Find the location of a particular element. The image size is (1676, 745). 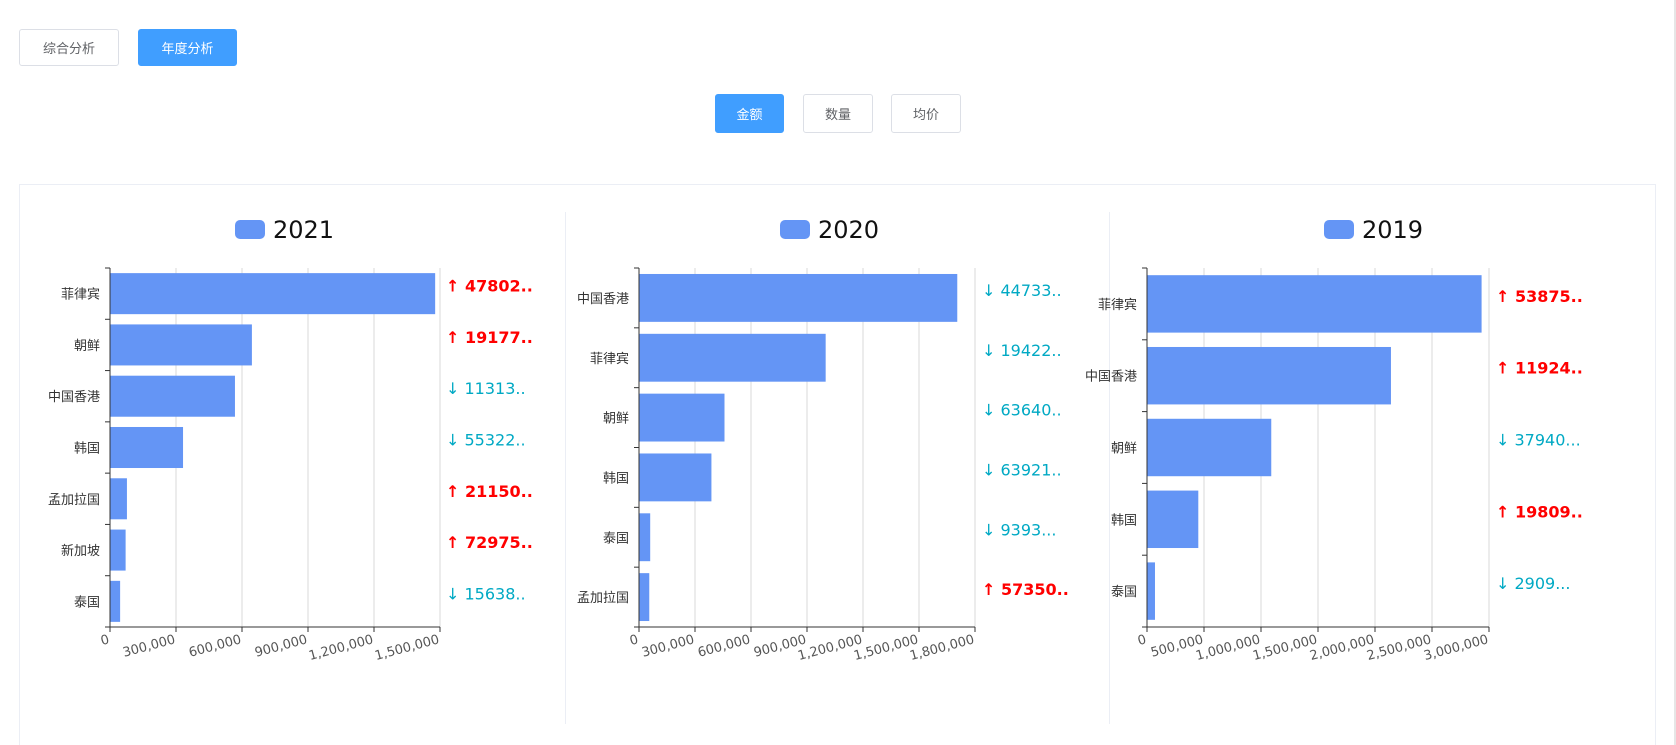

change-annotation: ↑ 19809.. is located at coordinates (1539, 511).